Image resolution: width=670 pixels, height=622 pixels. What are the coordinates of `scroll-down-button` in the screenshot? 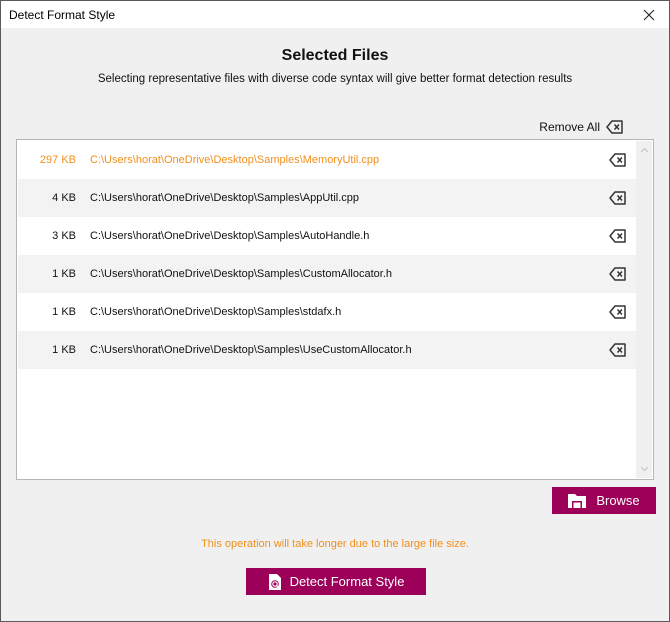 It's located at (644, 469).